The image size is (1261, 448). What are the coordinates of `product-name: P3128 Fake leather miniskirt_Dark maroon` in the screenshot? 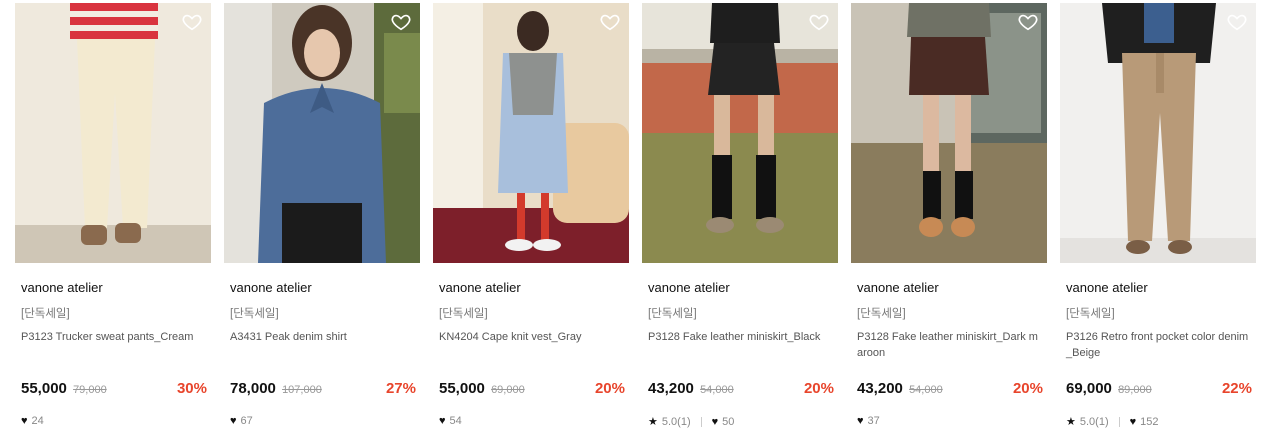 It's located at (950, 345).